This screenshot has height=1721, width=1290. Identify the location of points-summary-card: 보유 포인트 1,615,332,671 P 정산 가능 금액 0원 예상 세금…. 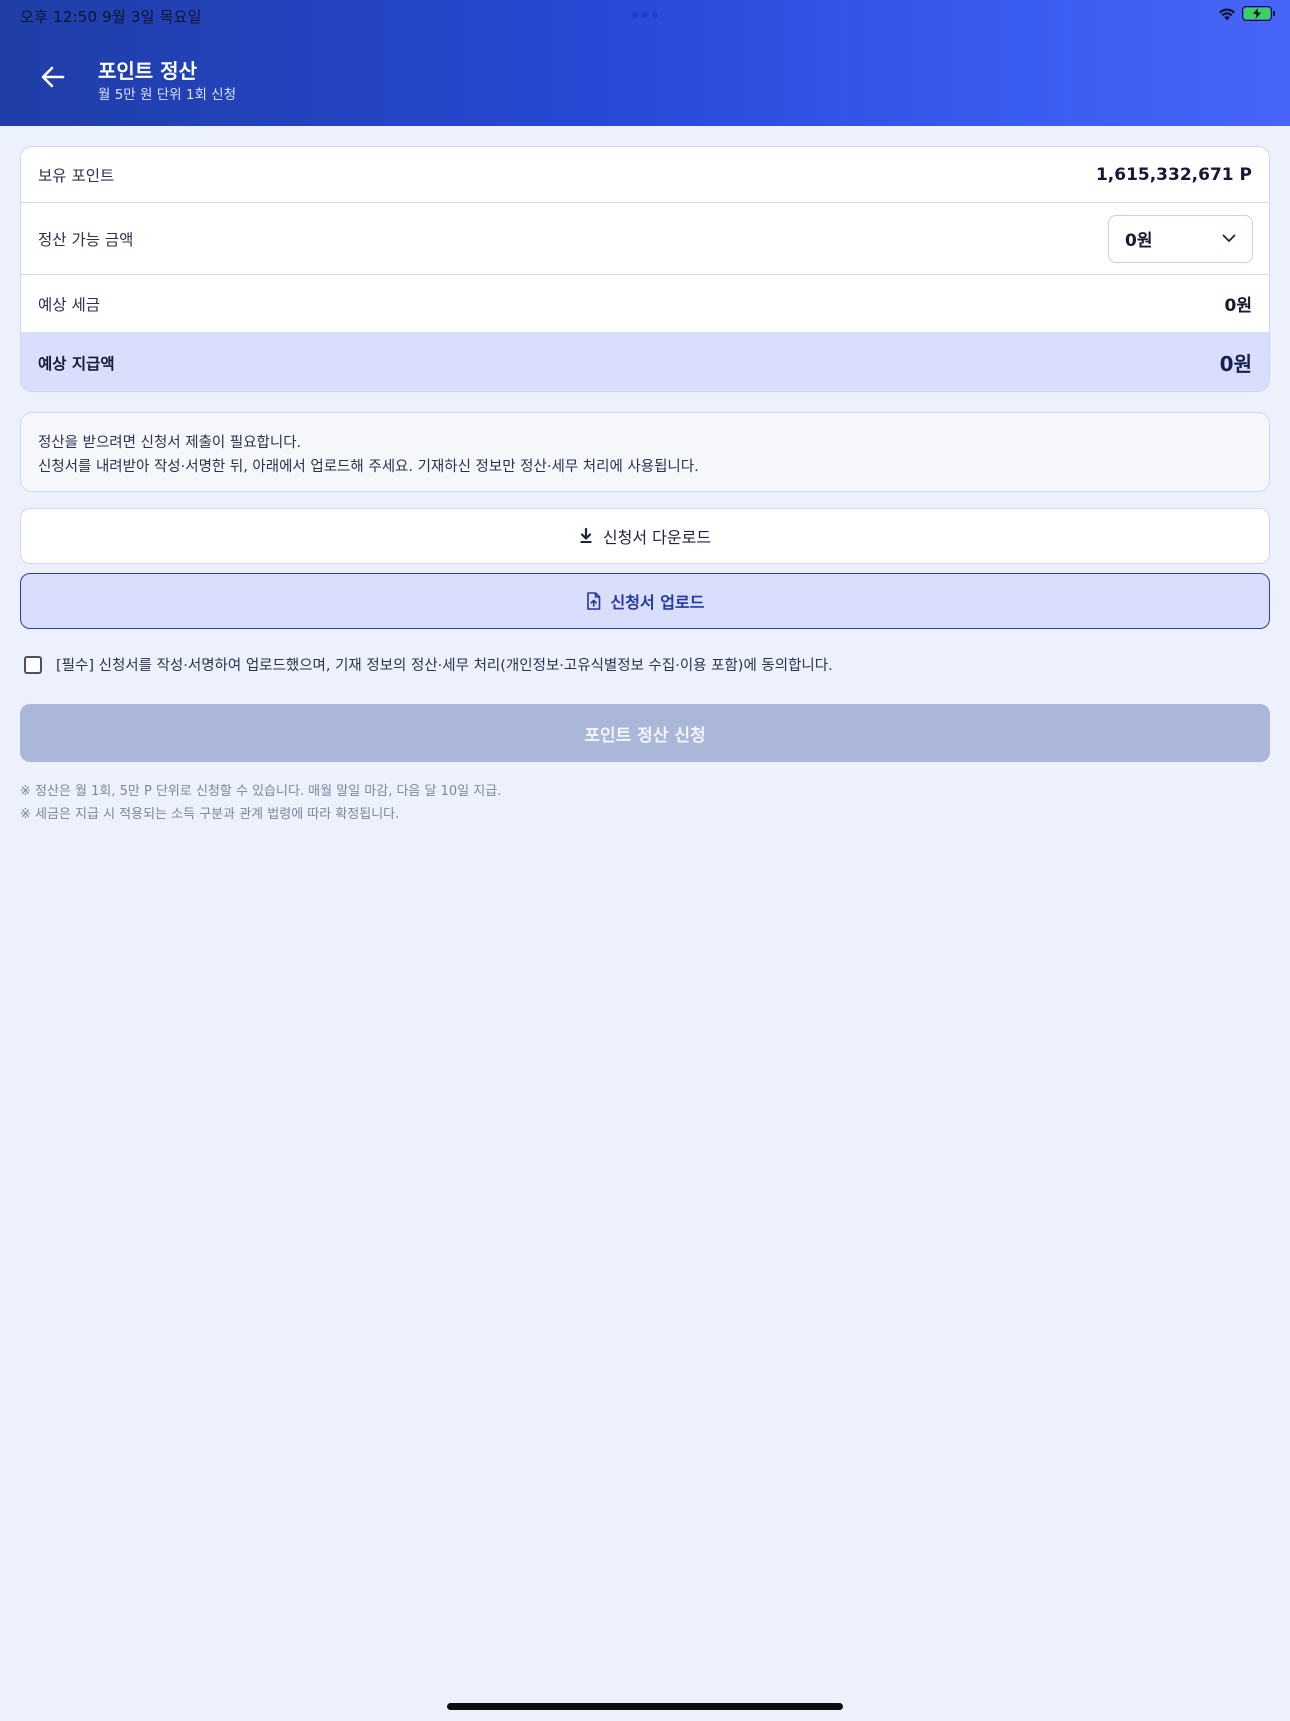
(645, 269).